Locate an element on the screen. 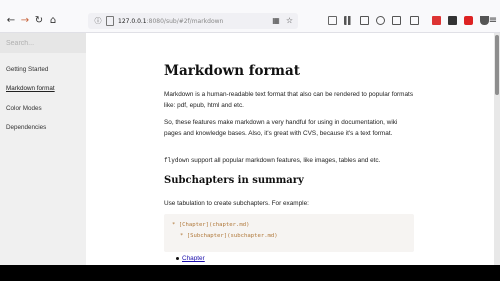 This screenshot has height=281, width=500. code-line: * [Subchapter](subchapter.md) is located at coordinates (229, 236).